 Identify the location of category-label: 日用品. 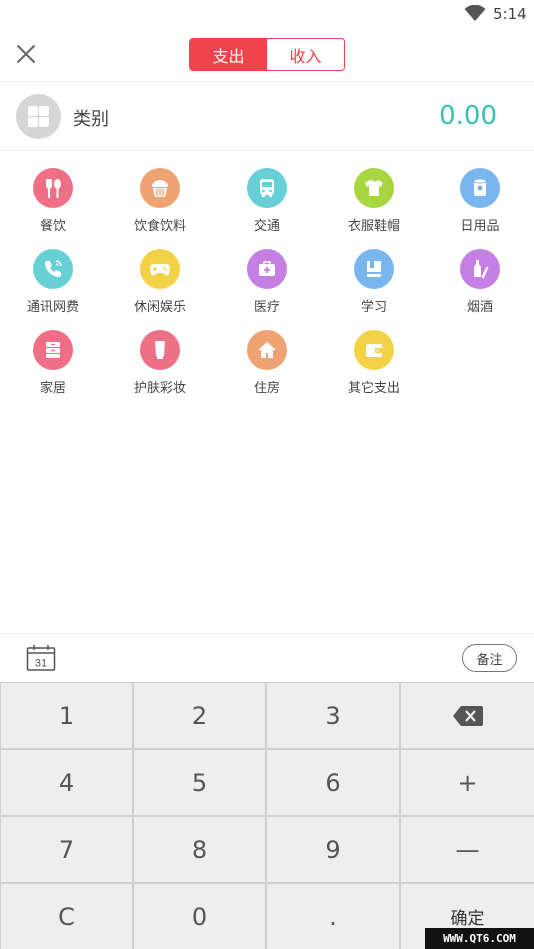
(480, 226).